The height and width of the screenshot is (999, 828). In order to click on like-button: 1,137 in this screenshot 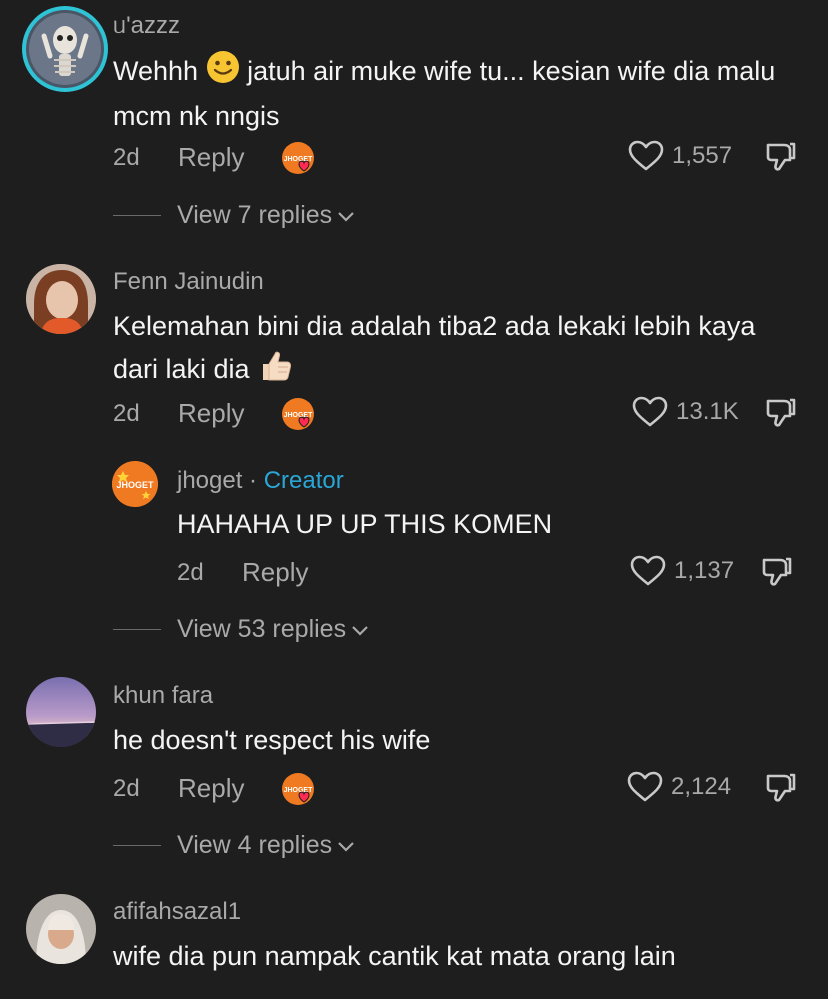, I will do `click(682, 571)`.